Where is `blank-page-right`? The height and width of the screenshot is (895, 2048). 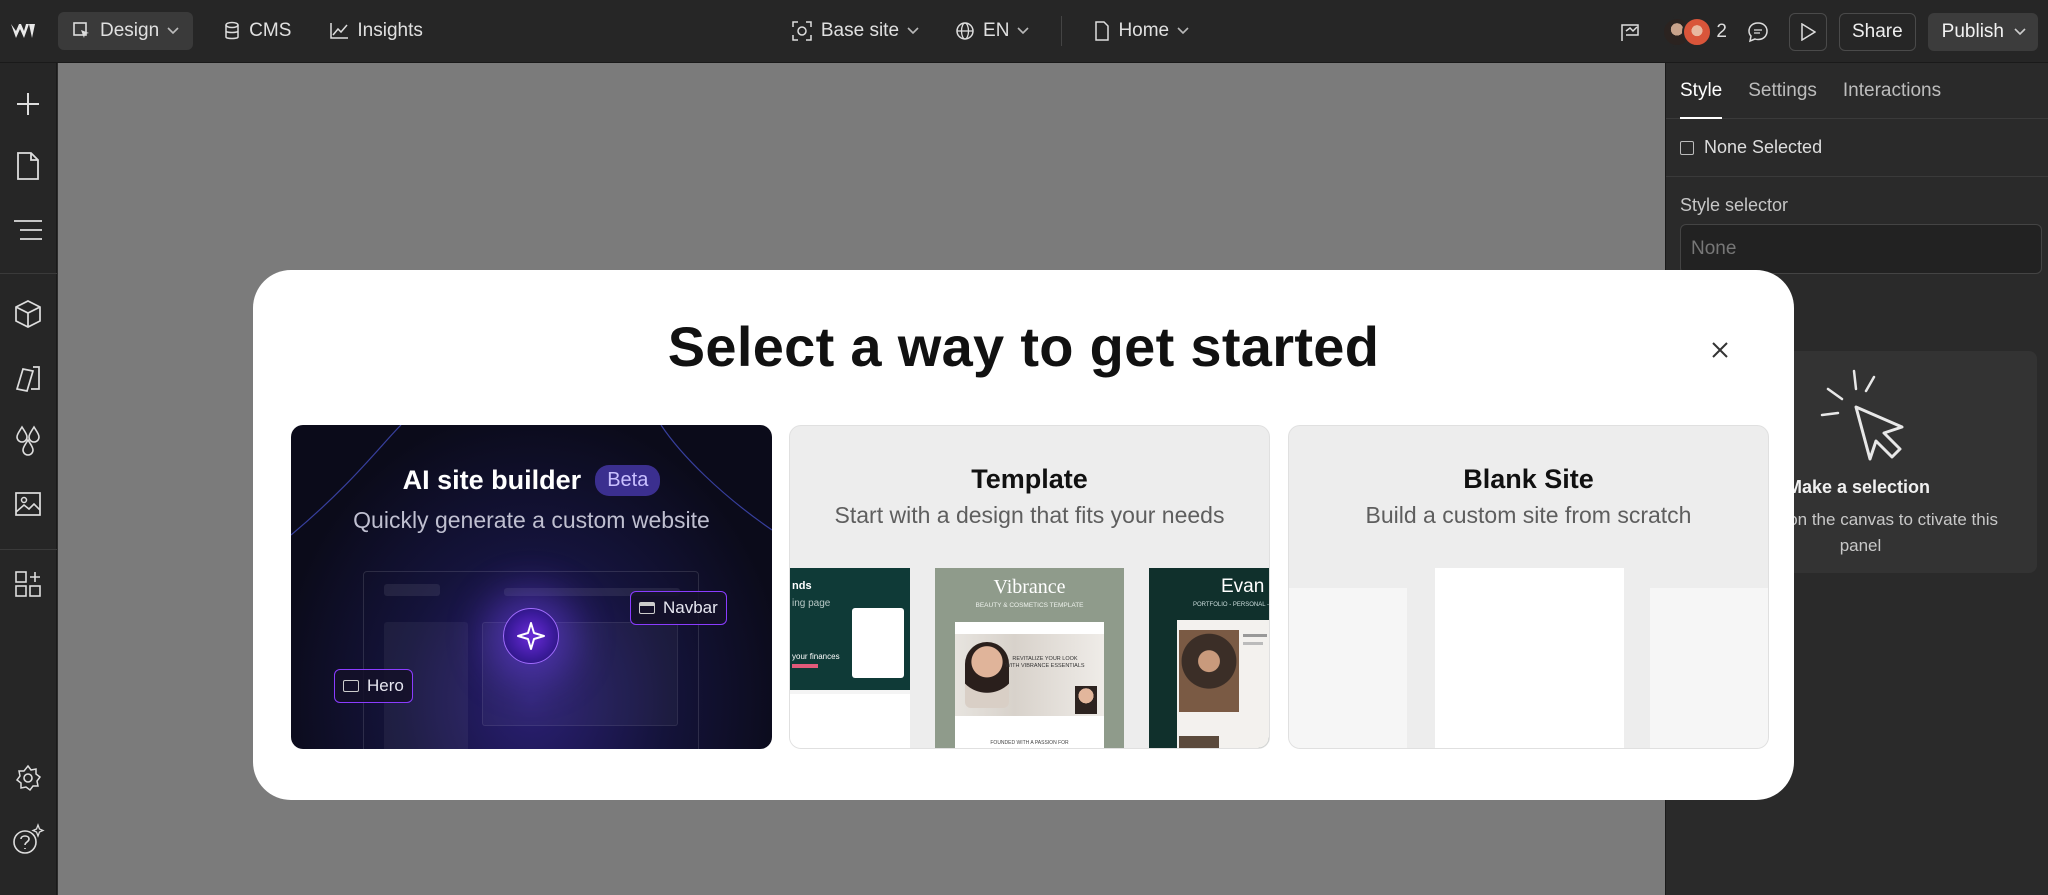
blank-page-right is located at coordinates (1709, 668).